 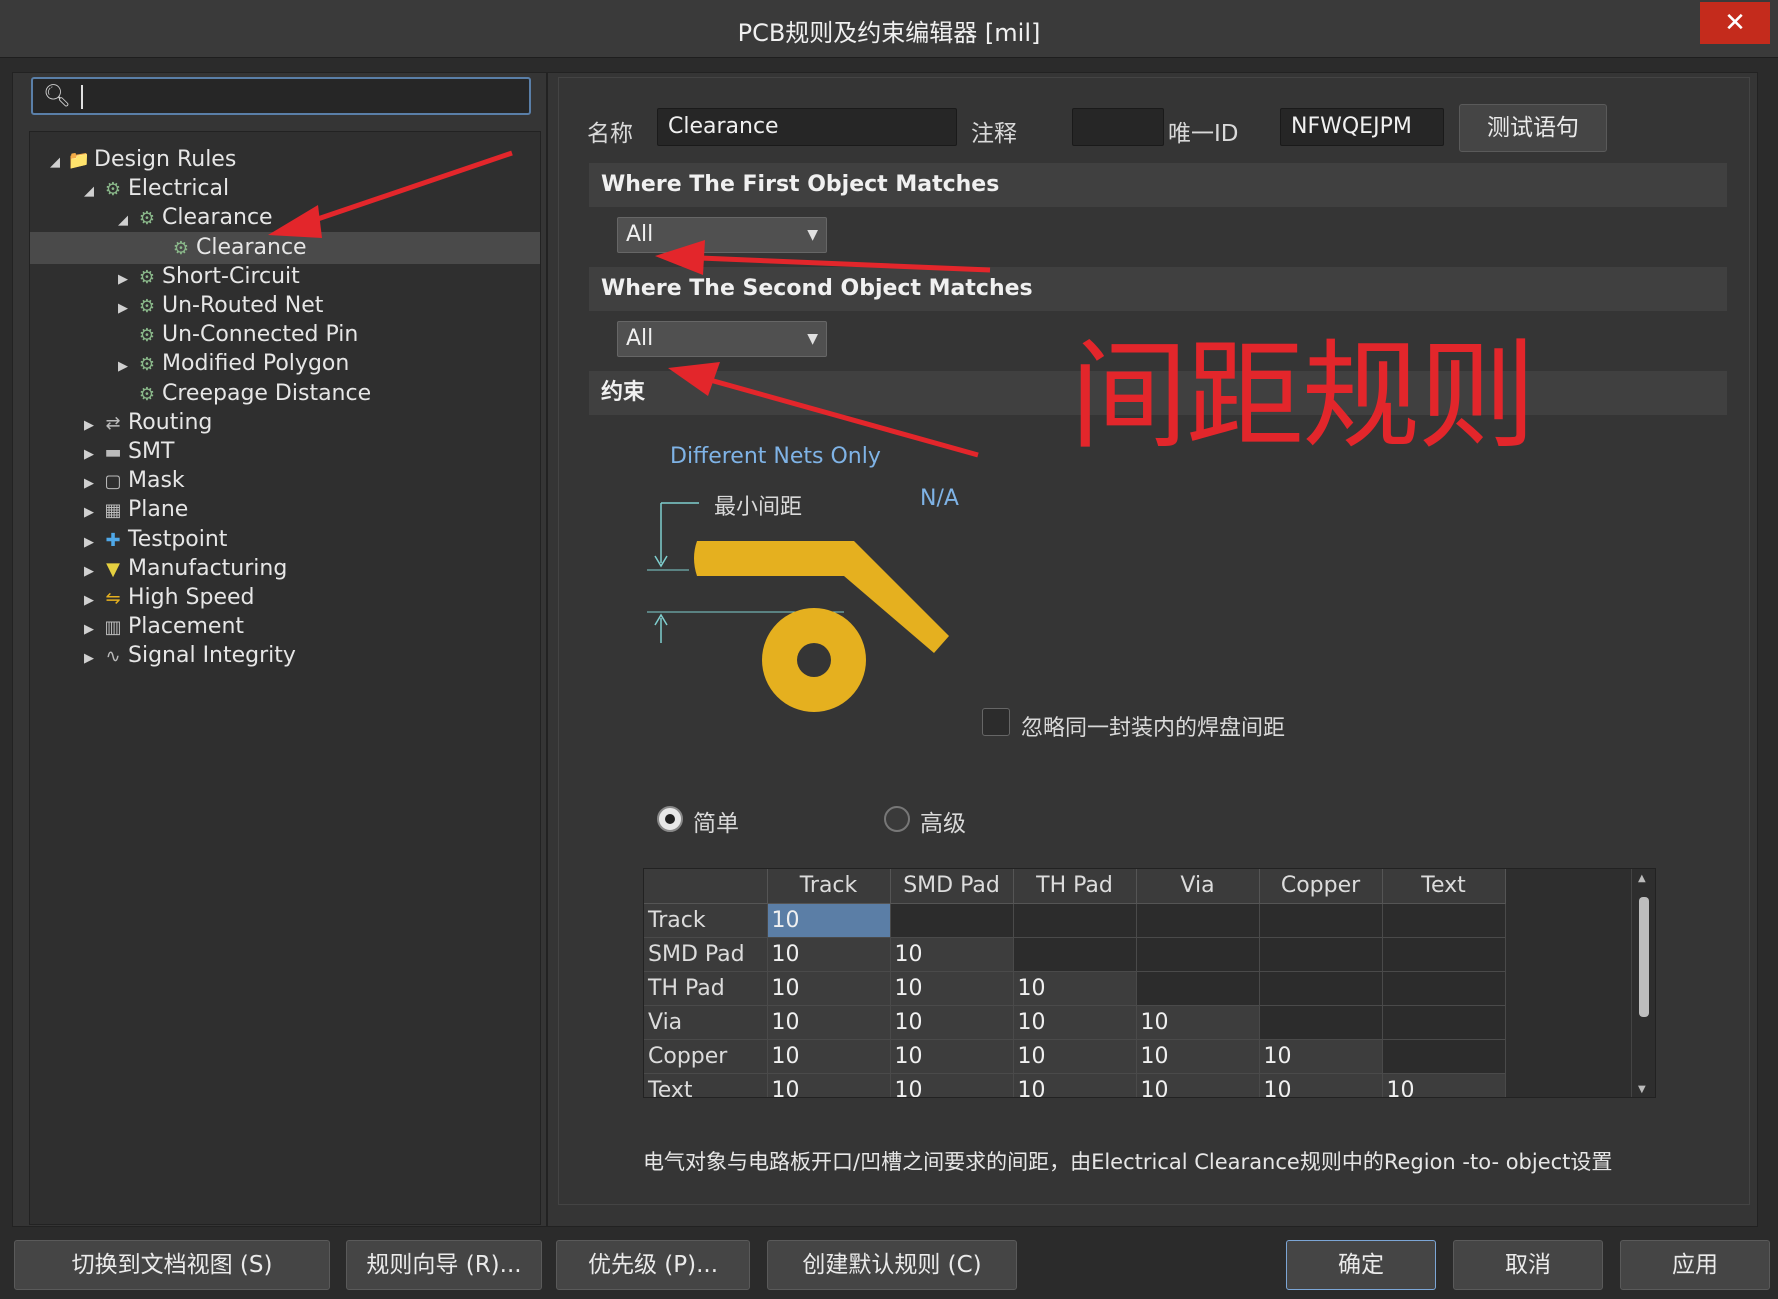 I want to click on cancel-button: 取消, so click(x=1528, y=1265).